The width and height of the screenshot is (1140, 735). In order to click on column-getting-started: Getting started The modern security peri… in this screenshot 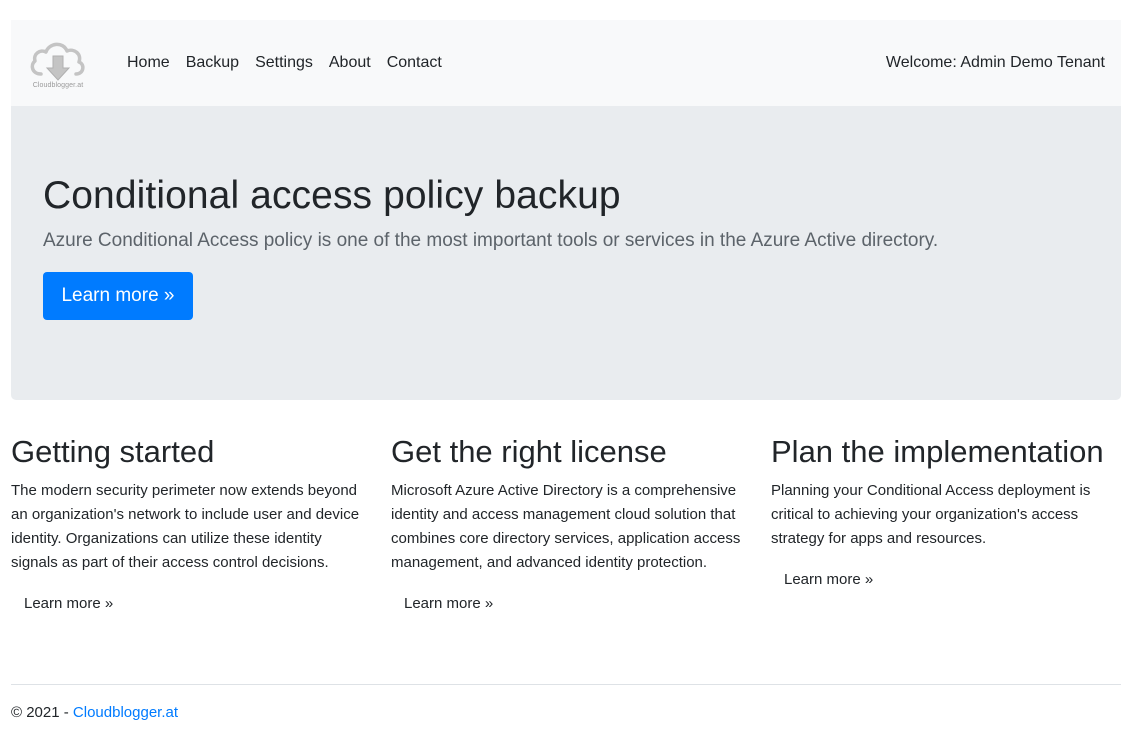, I will do `click(186, 525)`.